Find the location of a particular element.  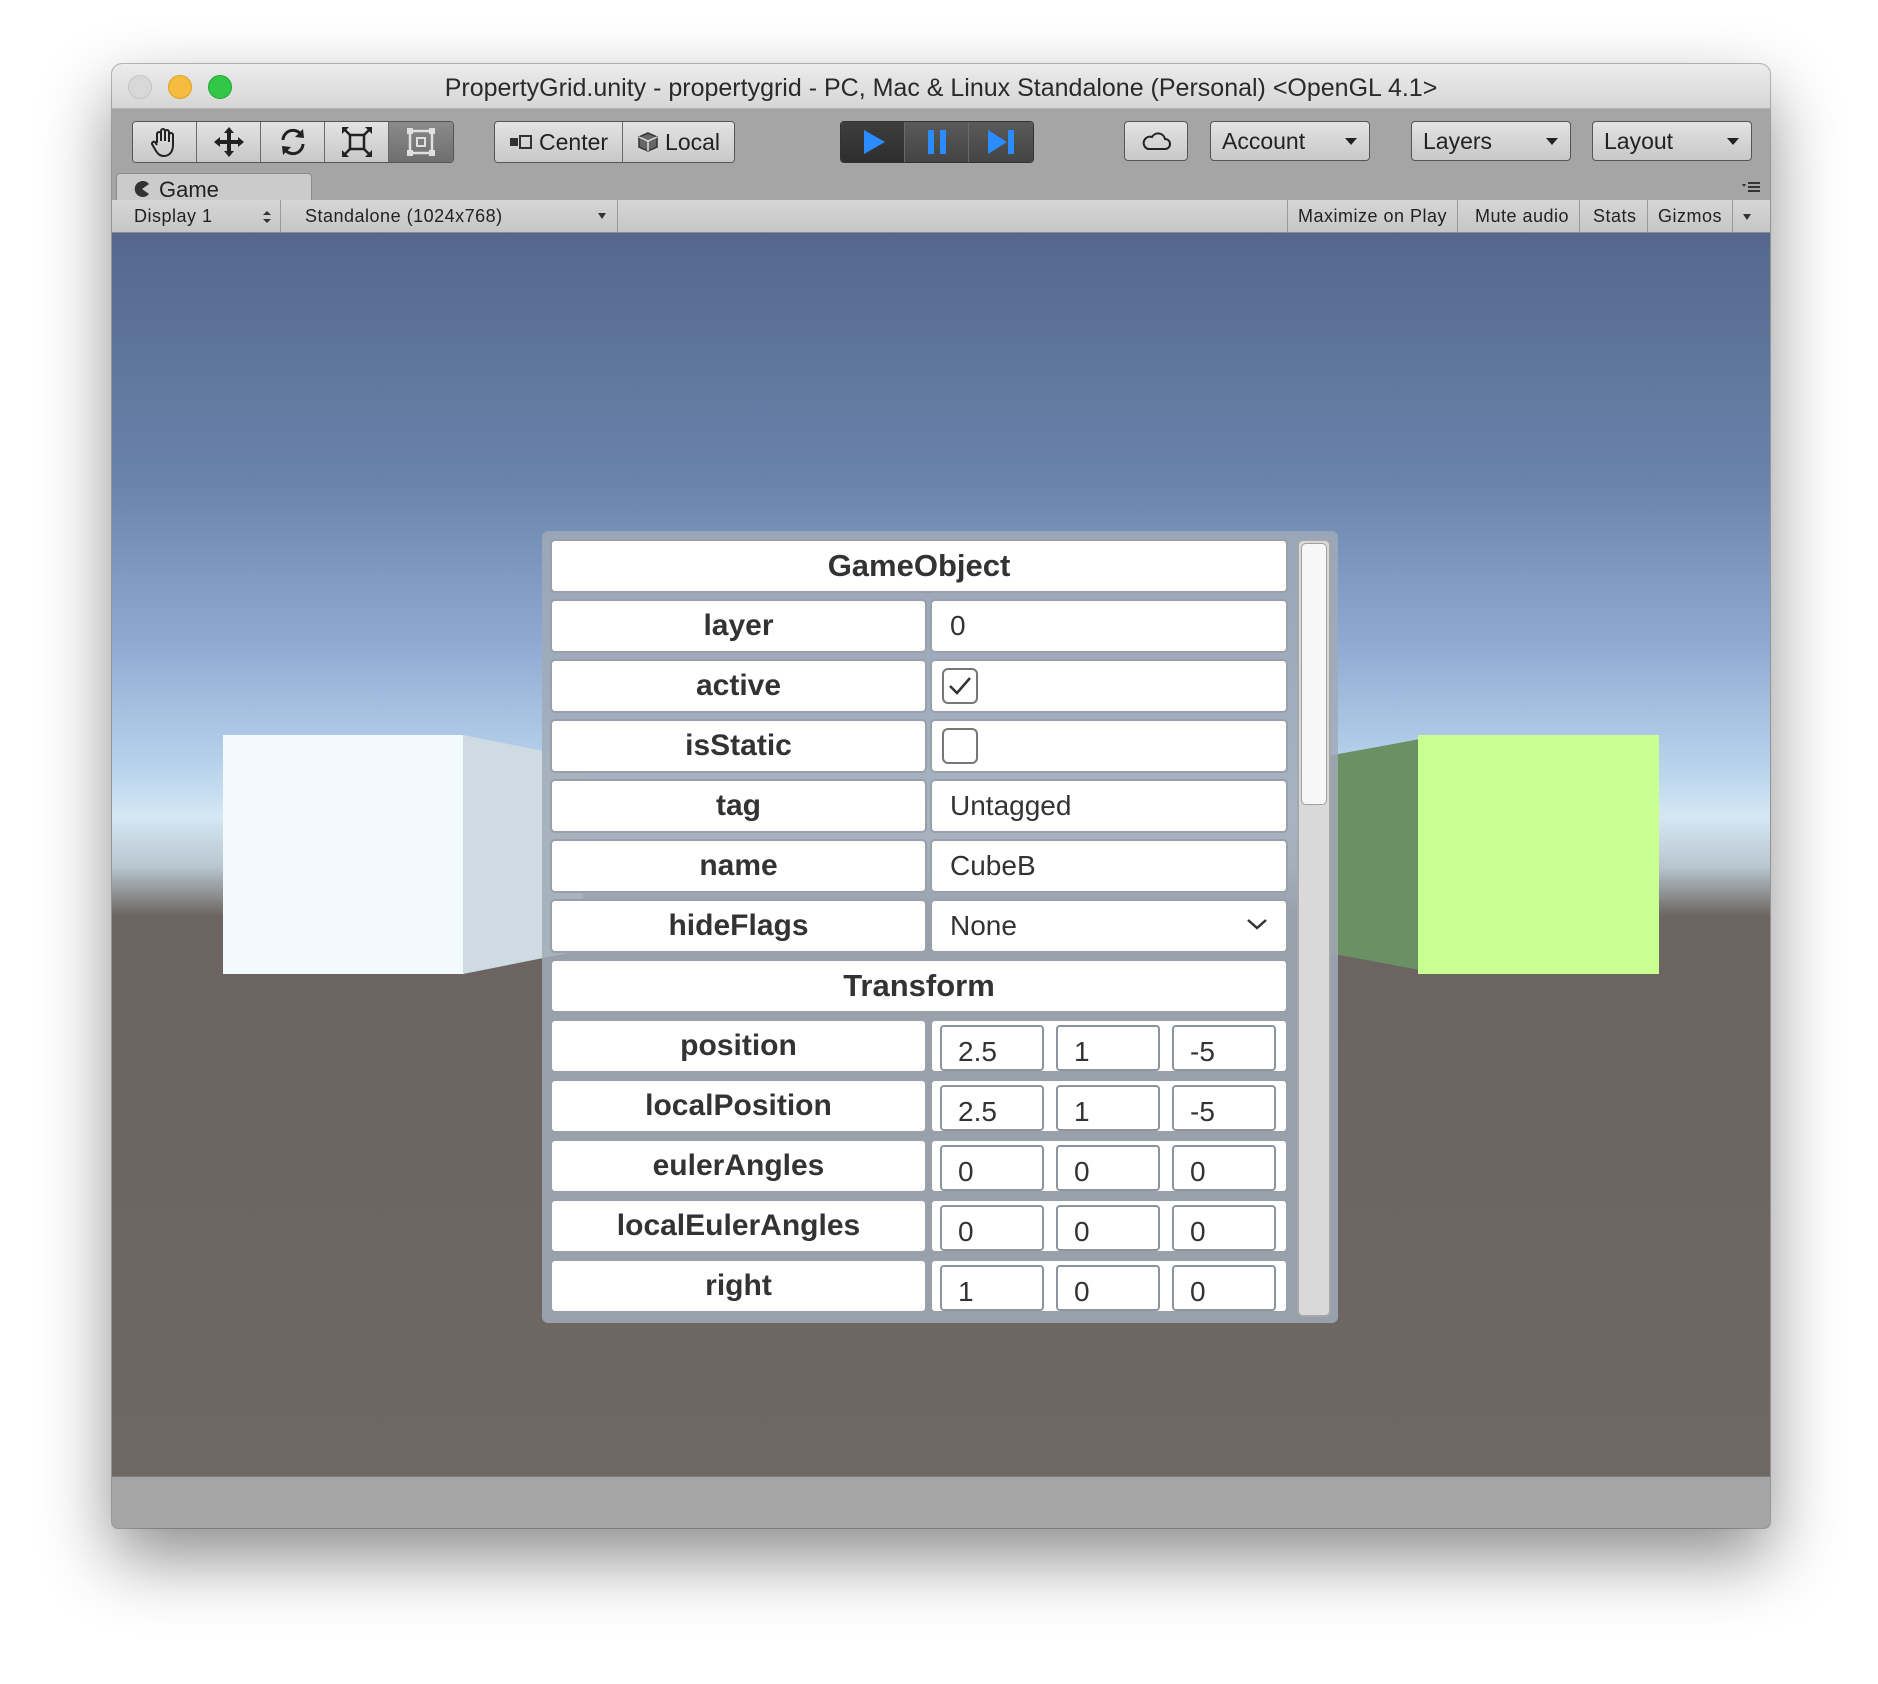

position-y-field: 1 is located at coordinates (1108, 1048).